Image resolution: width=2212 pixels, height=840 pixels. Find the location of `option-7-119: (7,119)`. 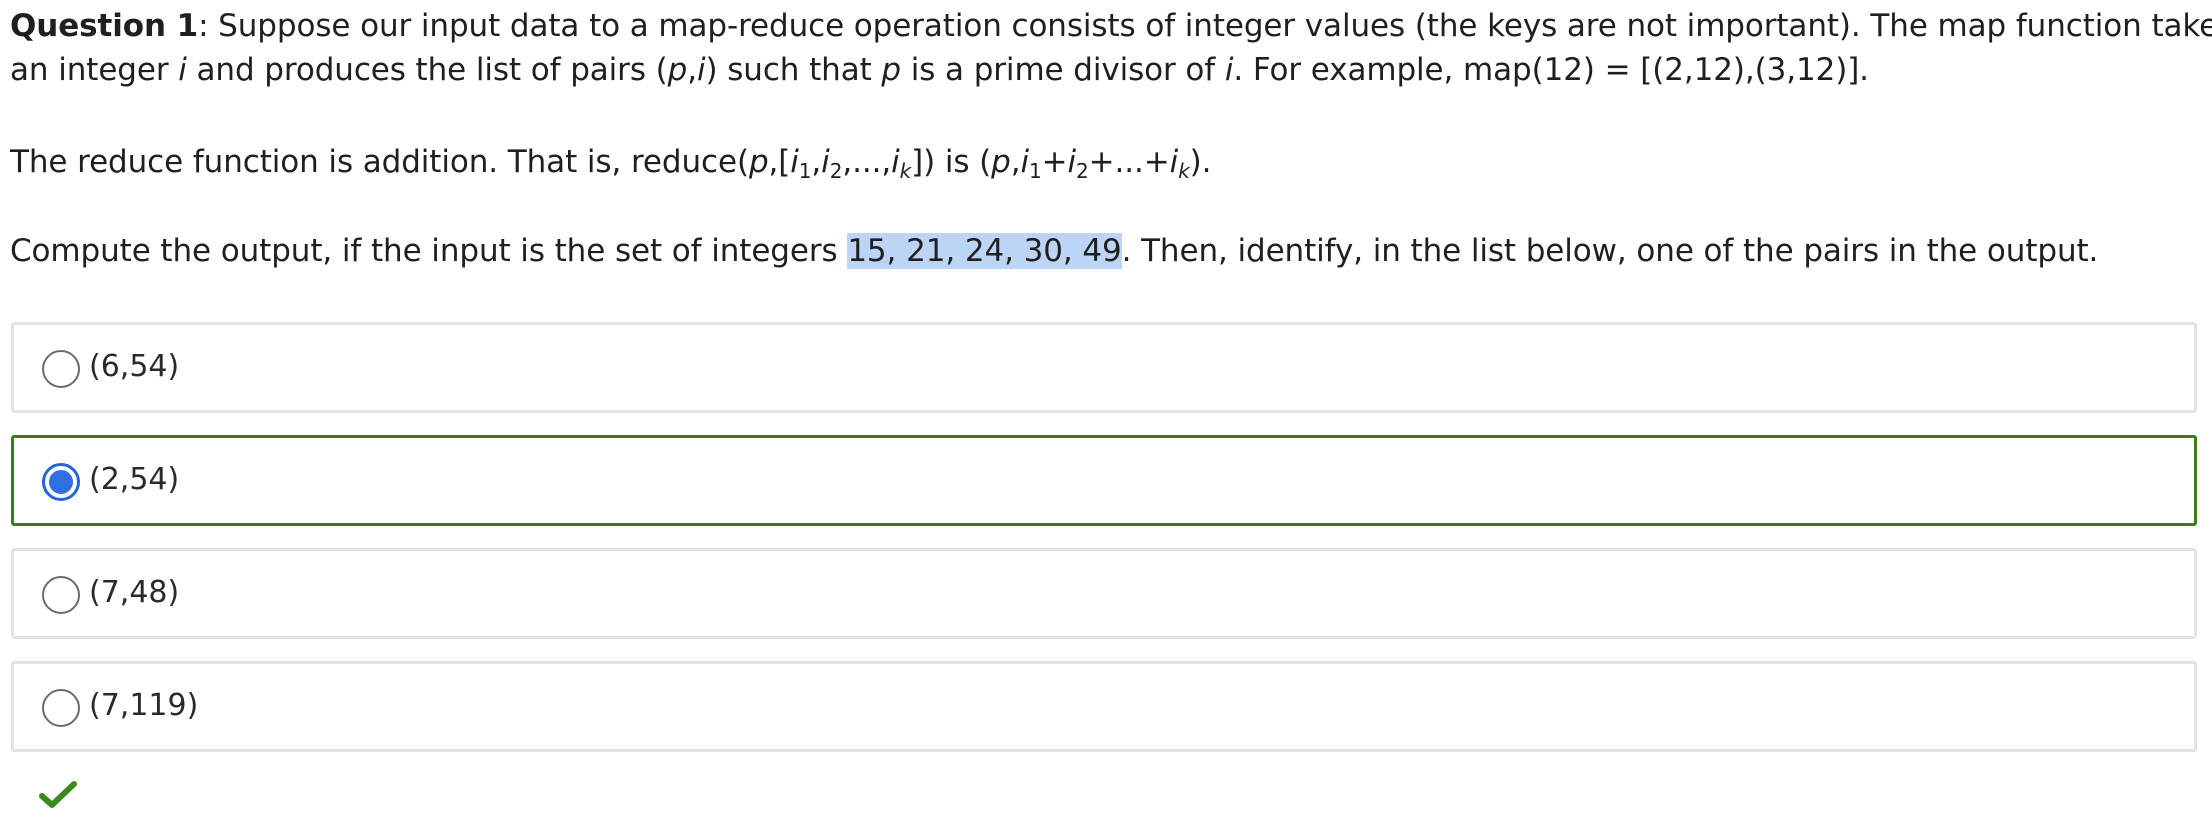

option-7-119: (7,119) is located at coordinates (1104, 706).